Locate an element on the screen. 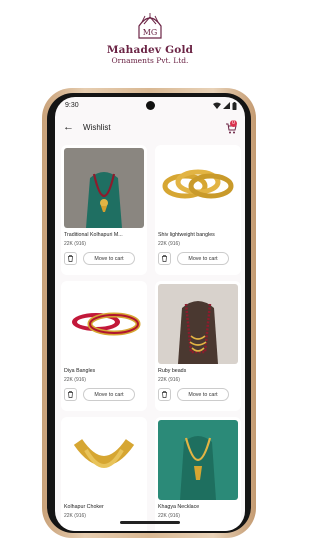 The width and height of the screenshot is (320, 538). brand-subtitle: Ornaments Pvt. Ltd. is located at coordinates (150, 60).